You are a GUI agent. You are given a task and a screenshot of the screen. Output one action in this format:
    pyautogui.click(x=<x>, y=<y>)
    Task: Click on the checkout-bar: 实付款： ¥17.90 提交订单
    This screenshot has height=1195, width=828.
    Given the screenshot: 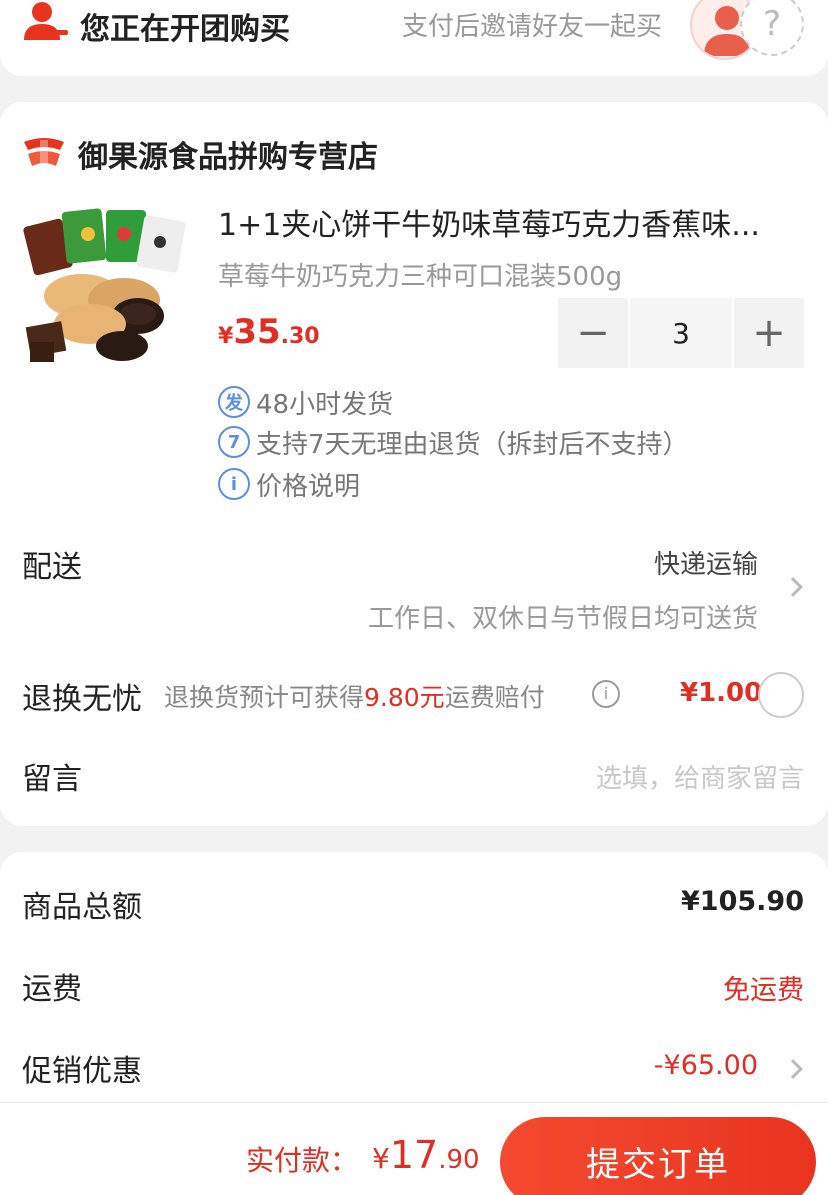 What is the action you would take?
    pyautogui.click(x=414, y=1148)
    